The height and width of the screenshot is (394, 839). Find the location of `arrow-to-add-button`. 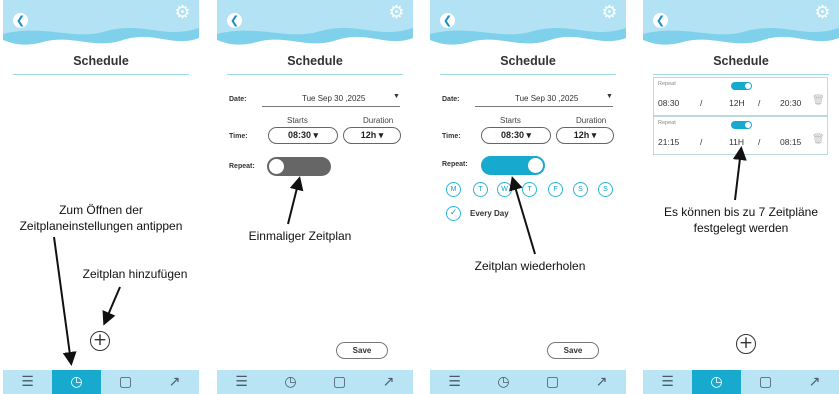

arrow-to-add-button is located at coordinates (111, 306).